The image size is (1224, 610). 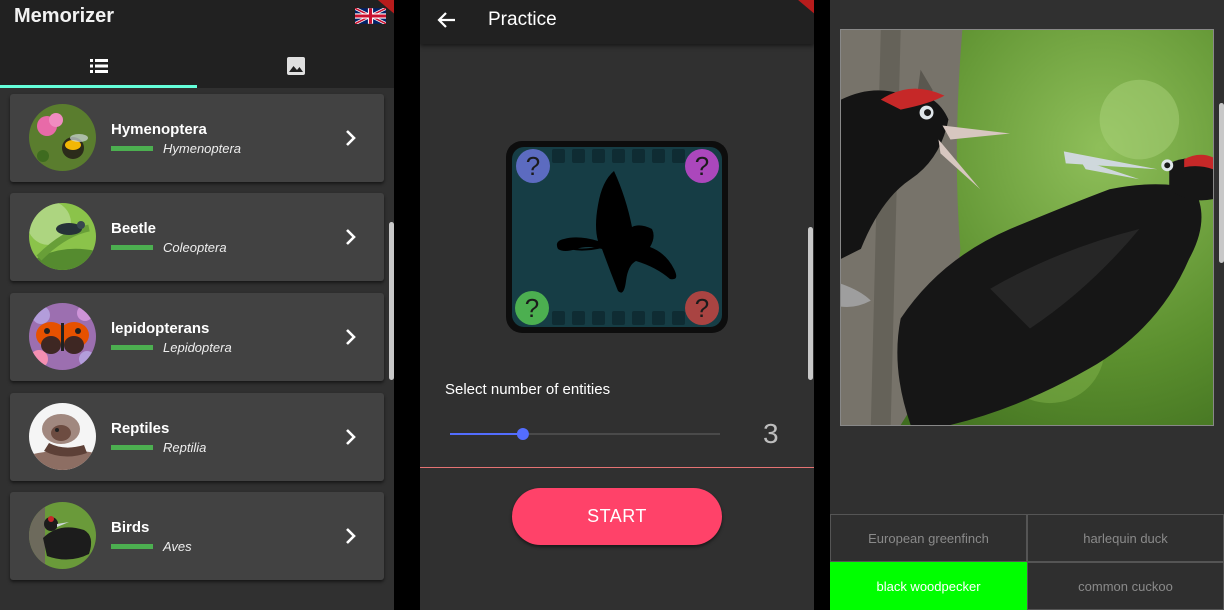 I want to click on list-item: lepidopterans Lepidoptera, so click(x=197, y=337).